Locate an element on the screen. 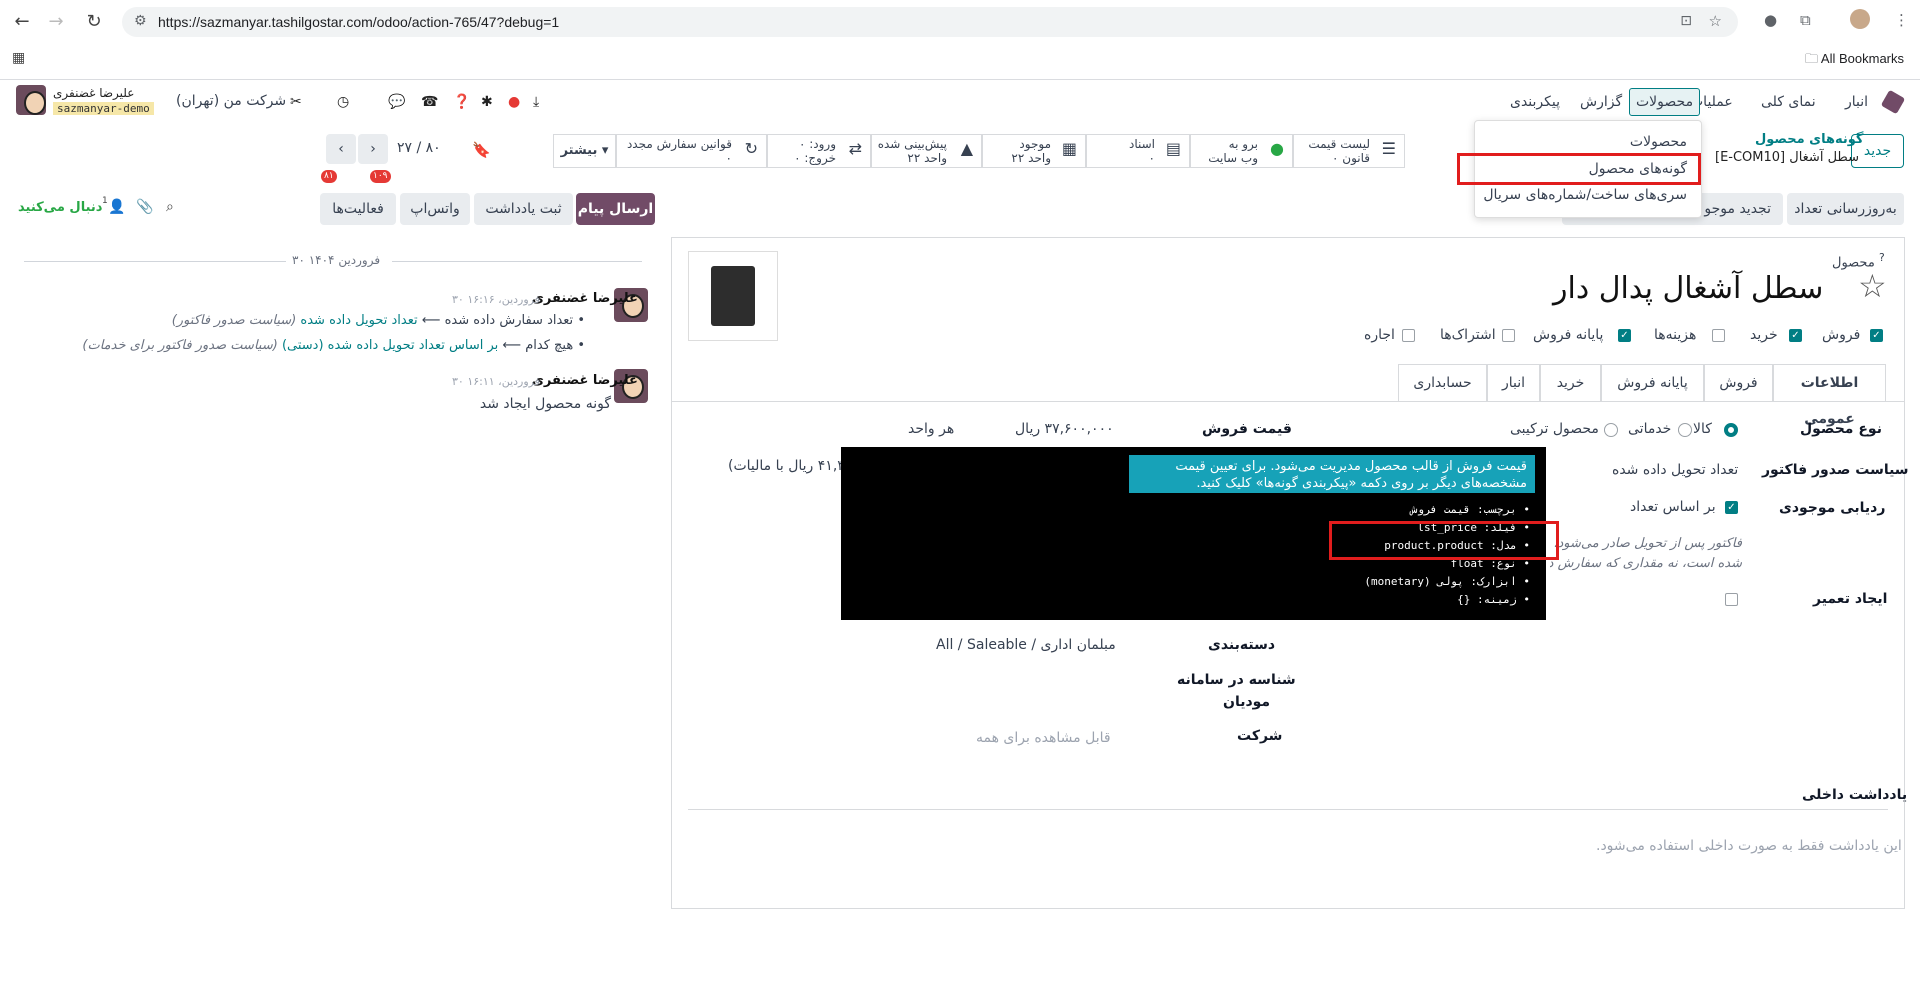  menu-reporting: گزارش is located at coordinates (1601, 102).